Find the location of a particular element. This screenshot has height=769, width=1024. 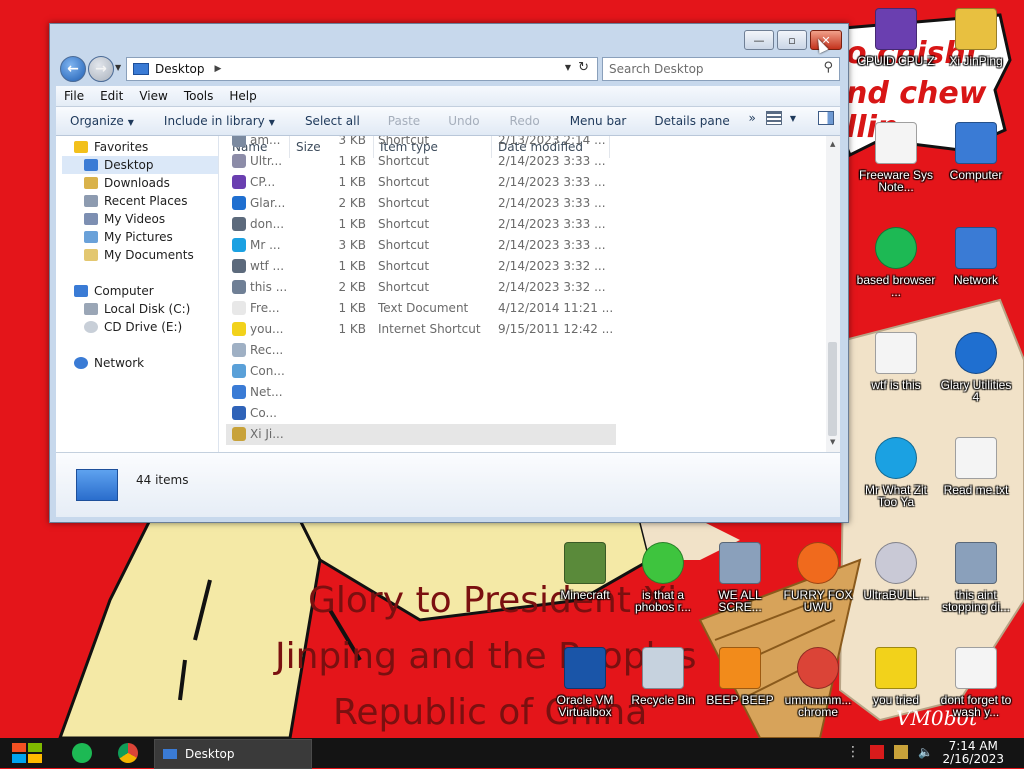

speaker-icon: 🔈 is located at coordinates (925, 752).